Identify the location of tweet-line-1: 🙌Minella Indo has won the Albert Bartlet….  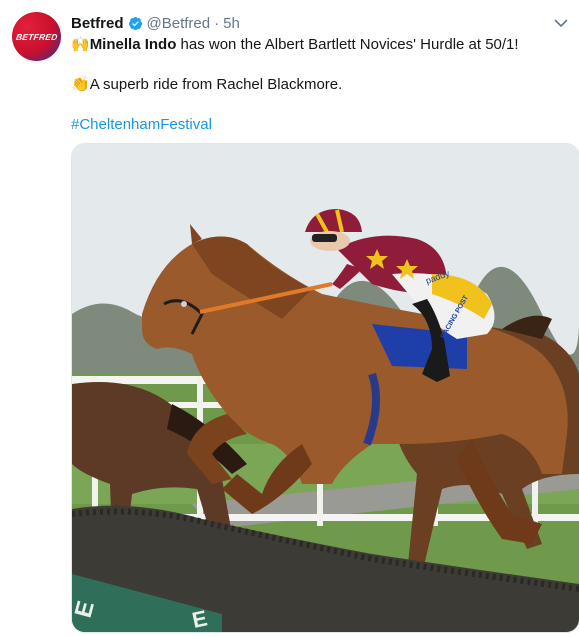
(321, 45).